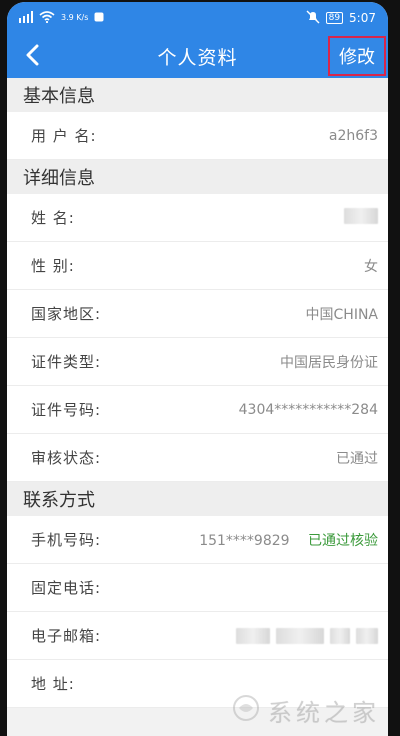  What do you see at coordinates (197, 410) in the screenshot?
I see `row-id-number: 证件号码: 4304***********284` at bounding box center [197, 410].